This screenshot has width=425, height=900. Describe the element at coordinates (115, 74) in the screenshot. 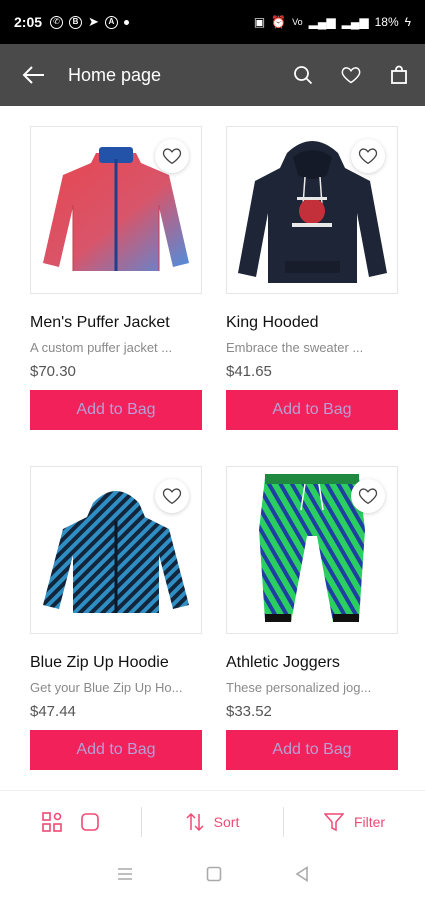

I see `page-title: Home page` at that location.